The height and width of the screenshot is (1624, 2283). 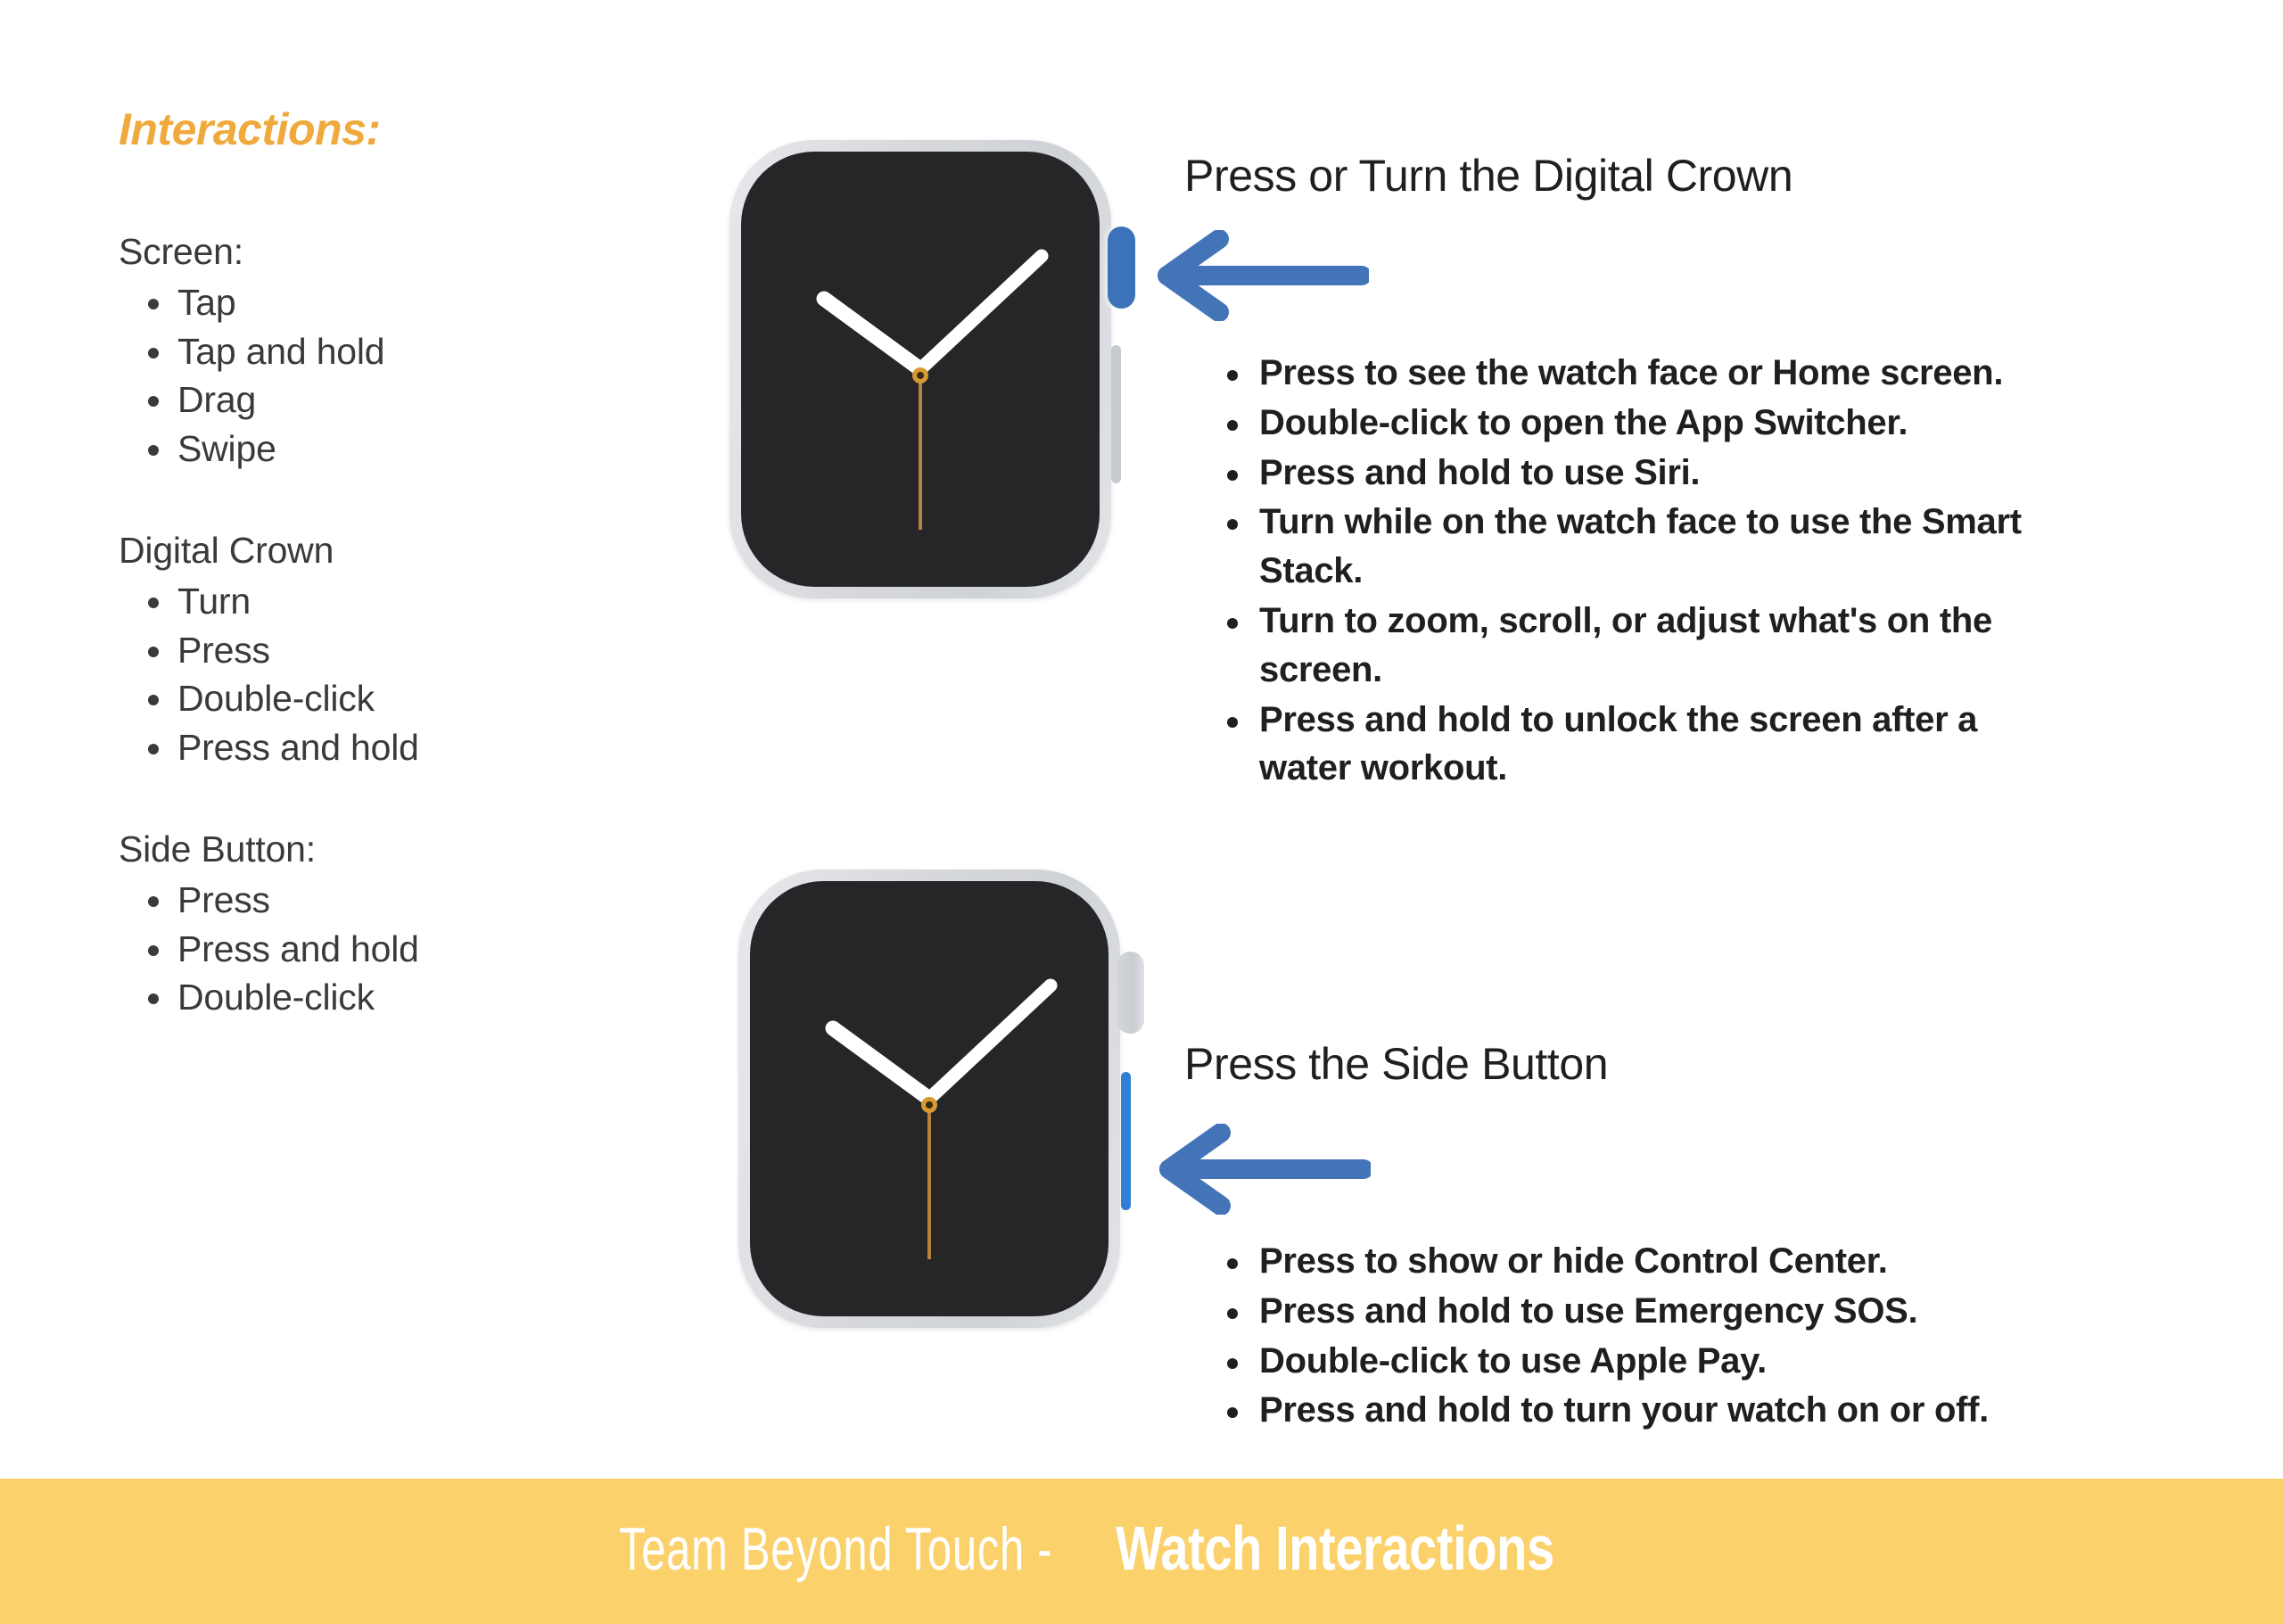 I want to click on list-item: Swipe, so click(x=395, y=449).